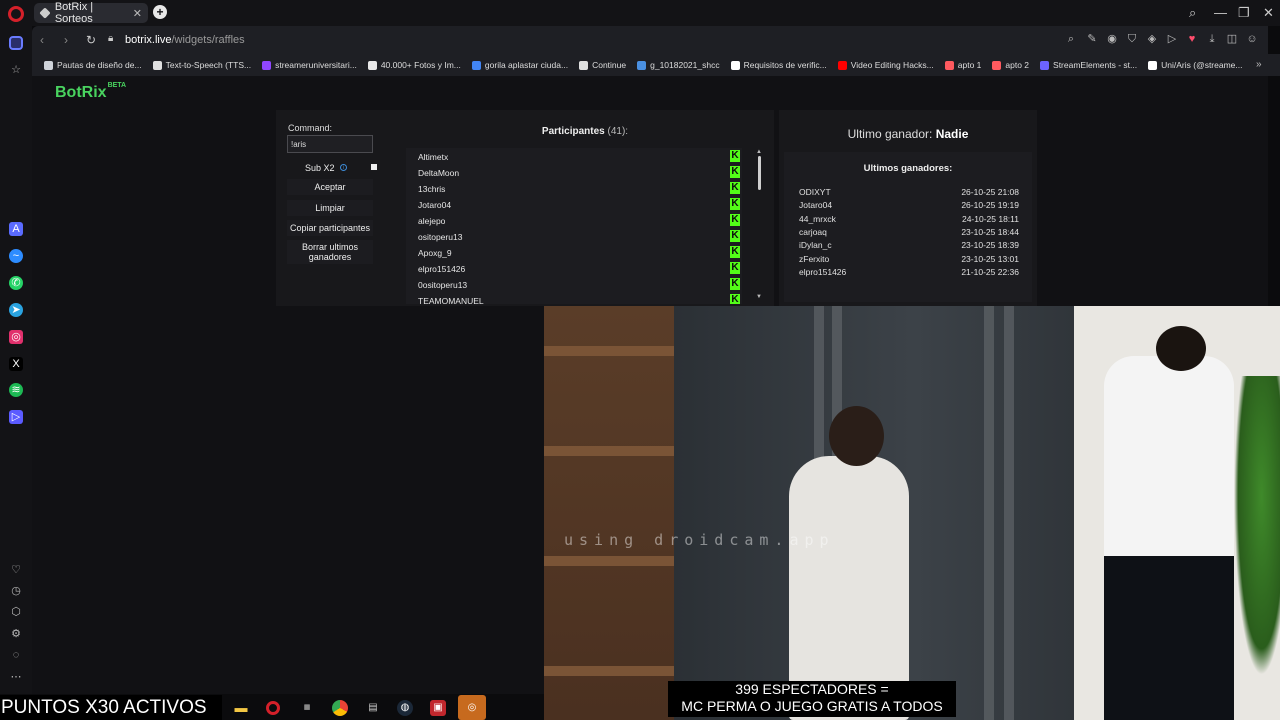 Image resolution: width=1280 pixels, height=720 pixels. I want to click on new-tab-button: +, so click(160, 12).